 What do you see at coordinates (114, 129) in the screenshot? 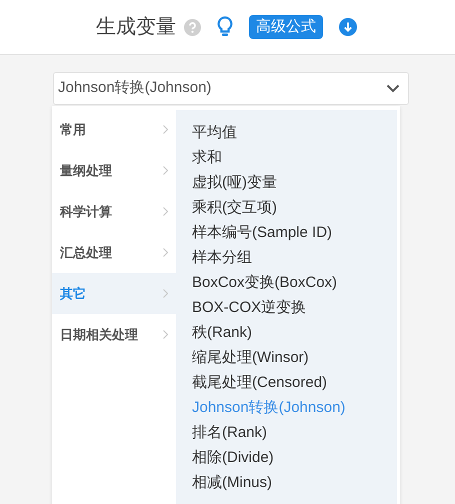
I see `category-item: 常用` at bounding box center [114, 129].